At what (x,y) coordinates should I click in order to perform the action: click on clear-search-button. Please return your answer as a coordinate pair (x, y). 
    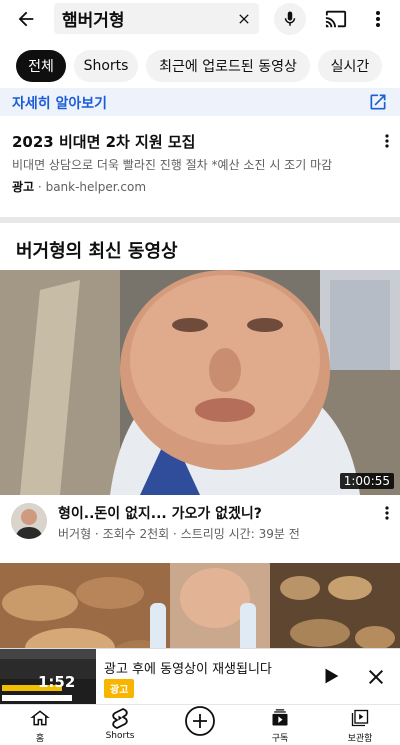
    Looking at the image, I should click on (244, 19).